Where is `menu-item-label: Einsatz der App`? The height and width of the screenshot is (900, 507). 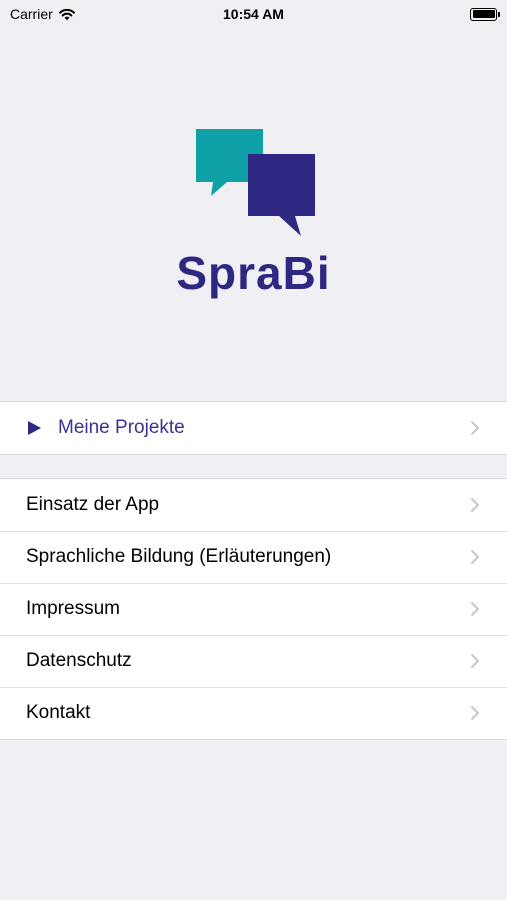 menu-item-label: Einsatz der App is located at coordinates (93, 504).